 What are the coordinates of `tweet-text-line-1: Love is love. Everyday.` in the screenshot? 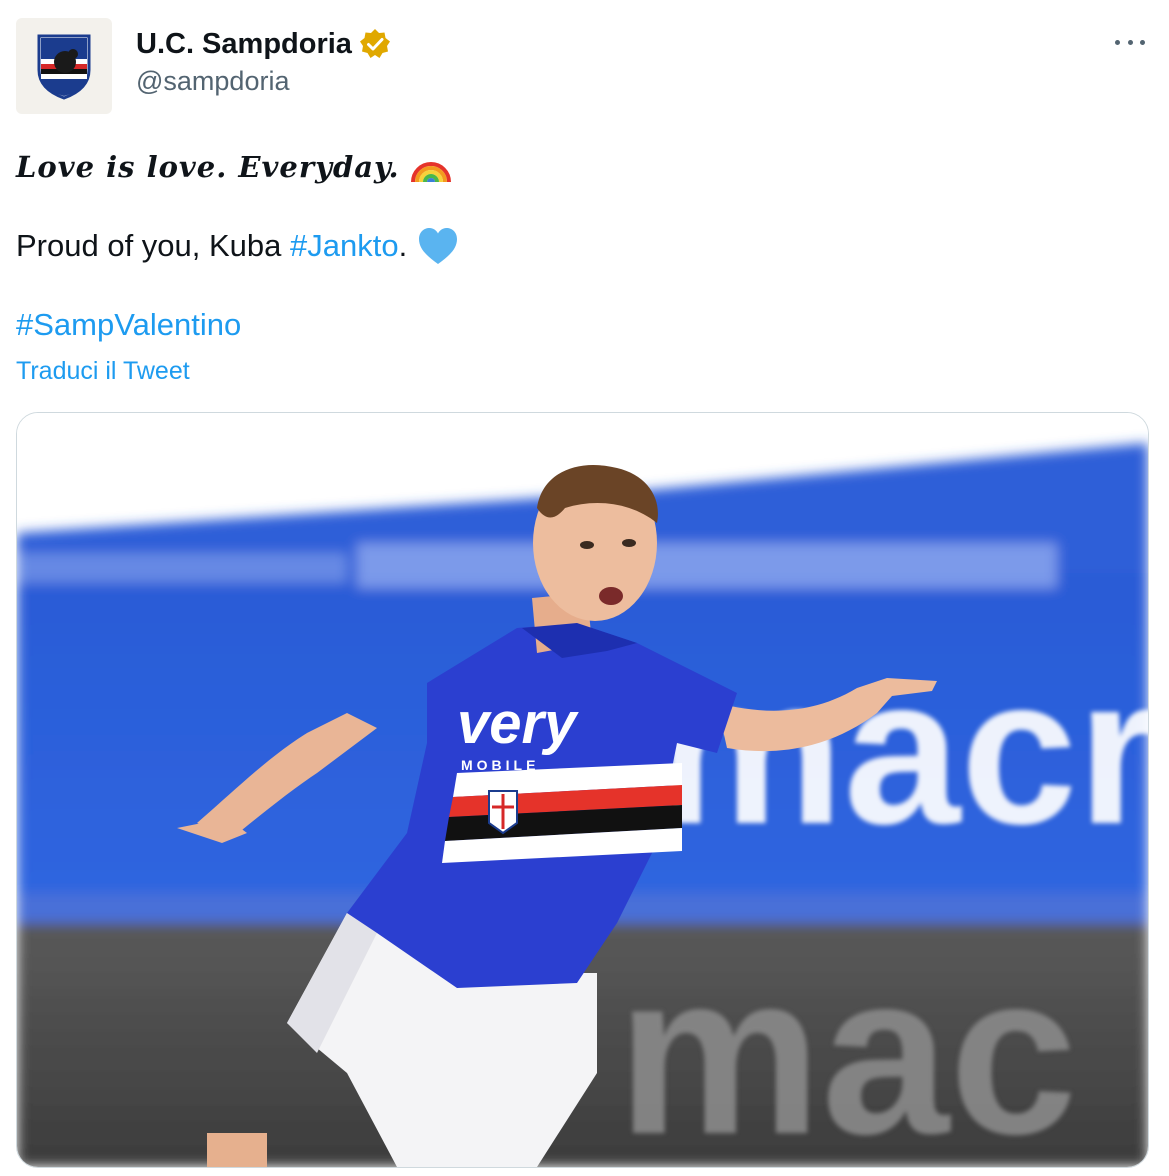 It's located at (234, 167).